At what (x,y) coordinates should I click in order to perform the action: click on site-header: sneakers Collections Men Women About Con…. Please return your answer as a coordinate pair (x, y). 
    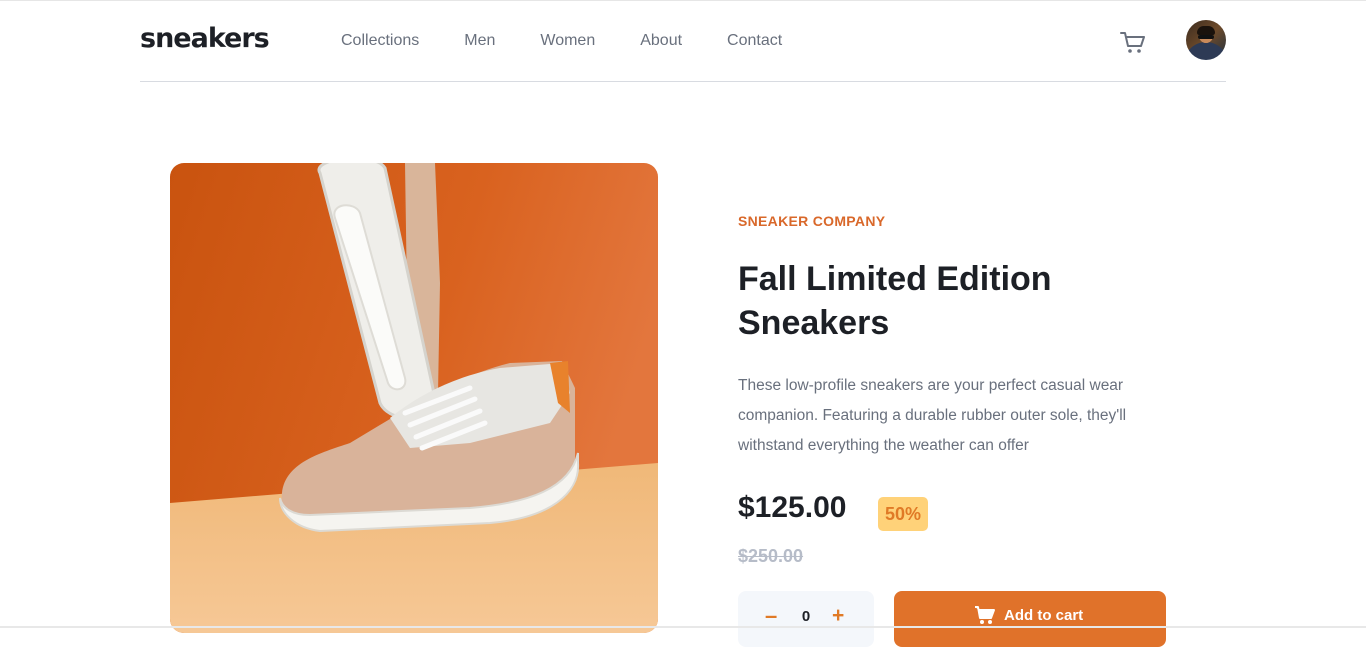
    Looking at the image, I should click on (683, 41).